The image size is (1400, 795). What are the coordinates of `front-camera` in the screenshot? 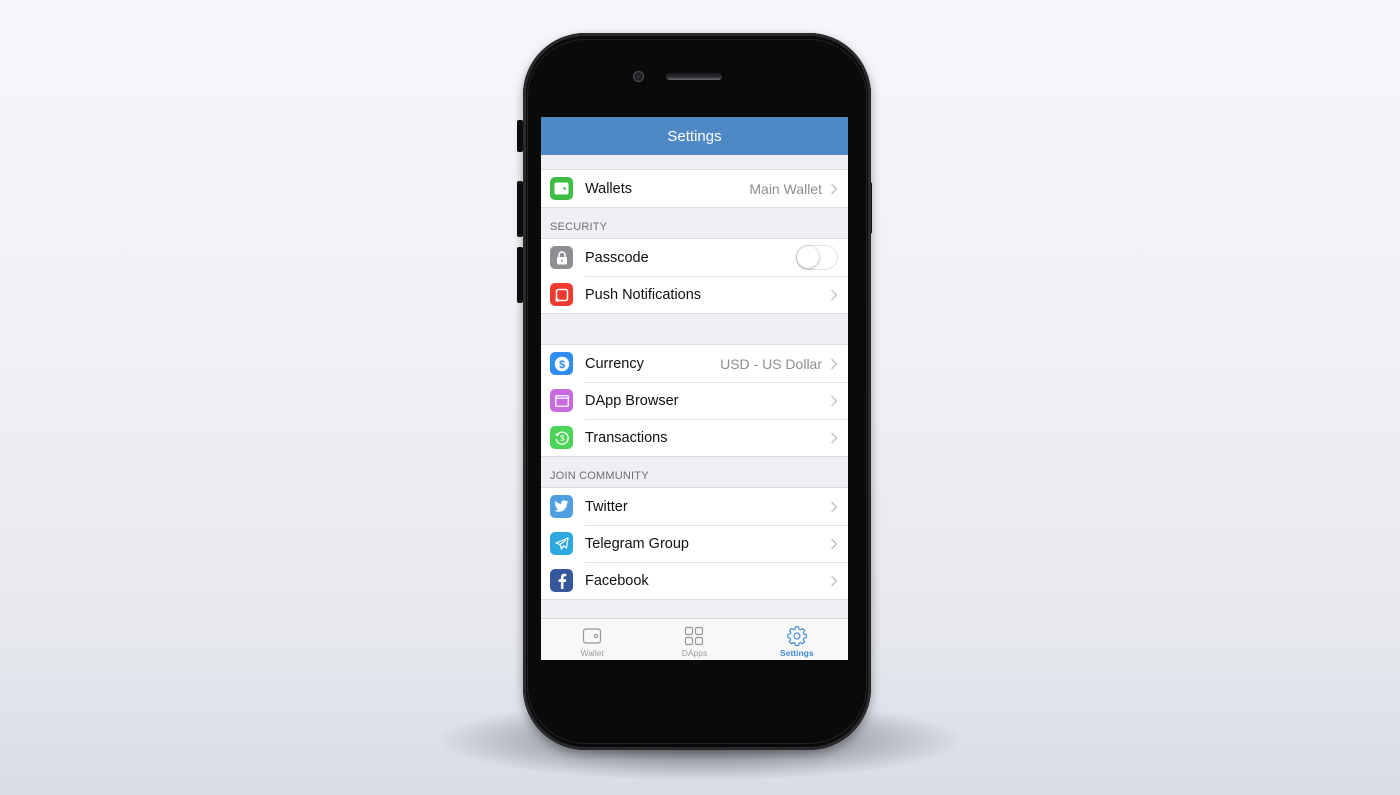 It's located at (638, 76).